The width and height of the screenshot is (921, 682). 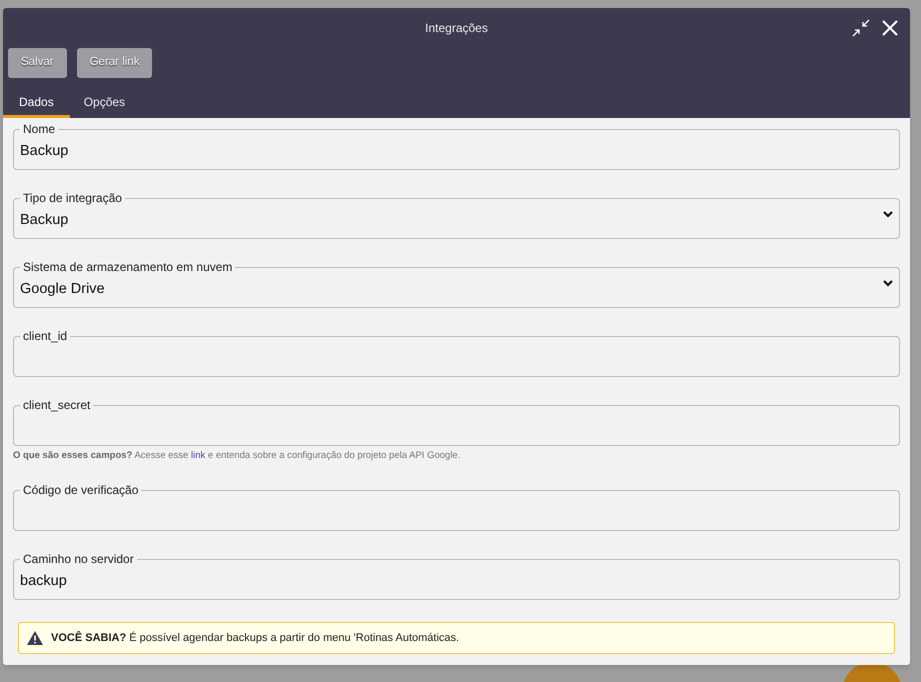 What do you see at coordinates (63, 289) in the screenshot?
I see `field-value: Google Drive` at bounding box center [63, 289].